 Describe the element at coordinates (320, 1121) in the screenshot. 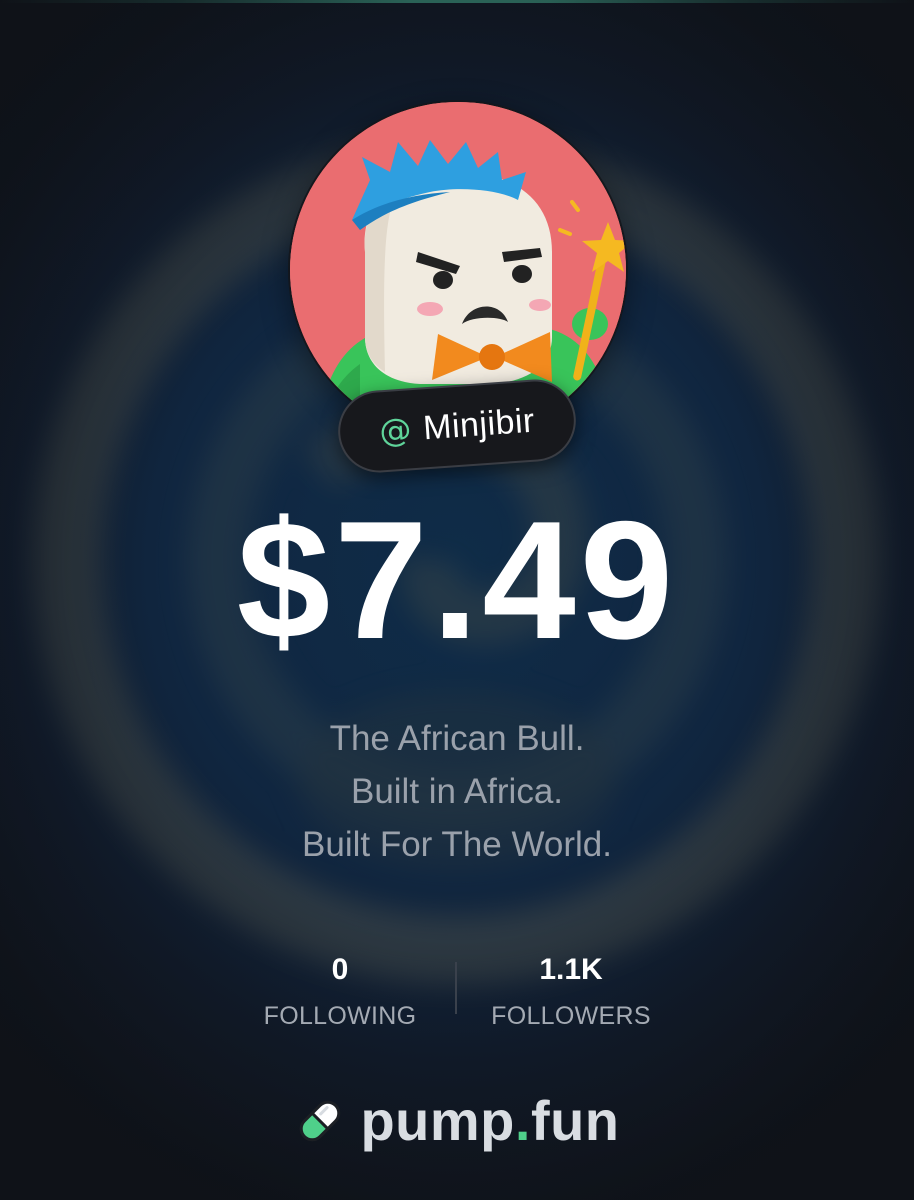

I see `pill-icon` at that location.